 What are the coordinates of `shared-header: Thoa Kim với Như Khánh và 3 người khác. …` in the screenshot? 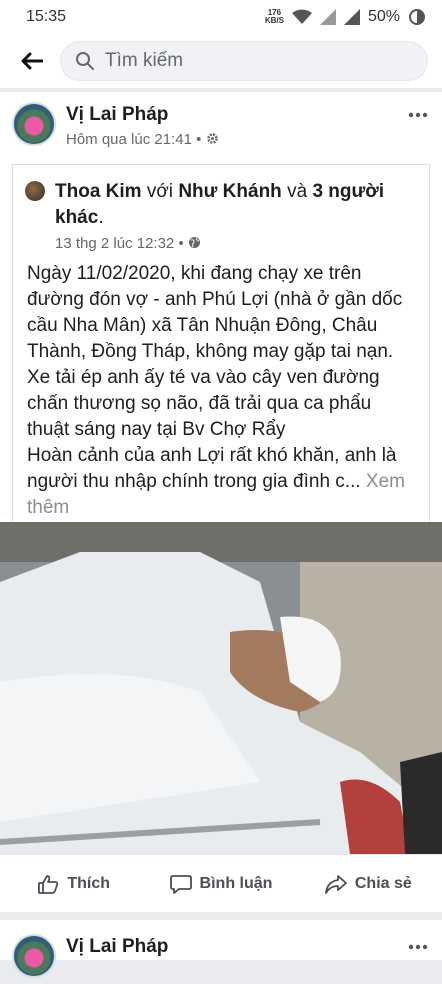 It's located at (222, 215).